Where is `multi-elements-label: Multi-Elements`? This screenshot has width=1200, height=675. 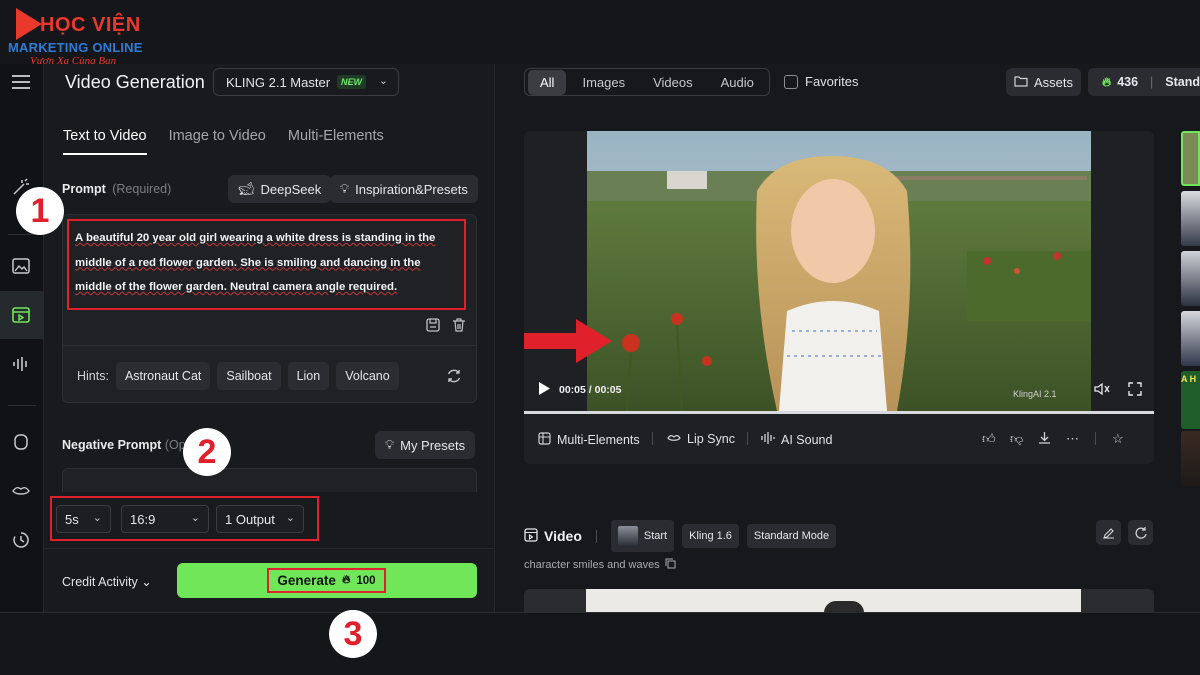
multi-elements-label: Multi-Elements is located at coordinates (598, 440).